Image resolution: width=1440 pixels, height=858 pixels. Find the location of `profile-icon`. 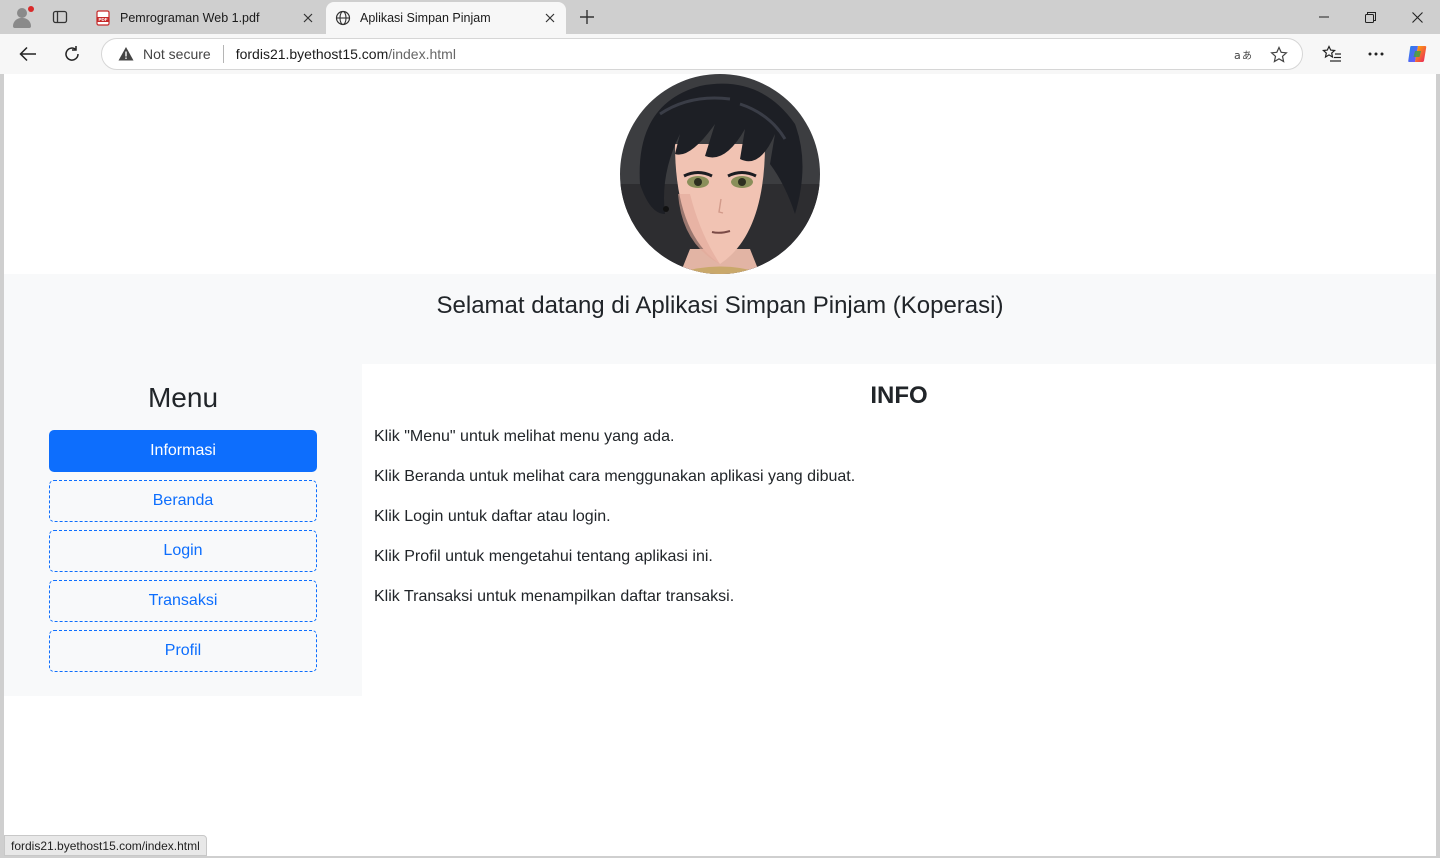

profile-icon is located at coordinates (22, 17).